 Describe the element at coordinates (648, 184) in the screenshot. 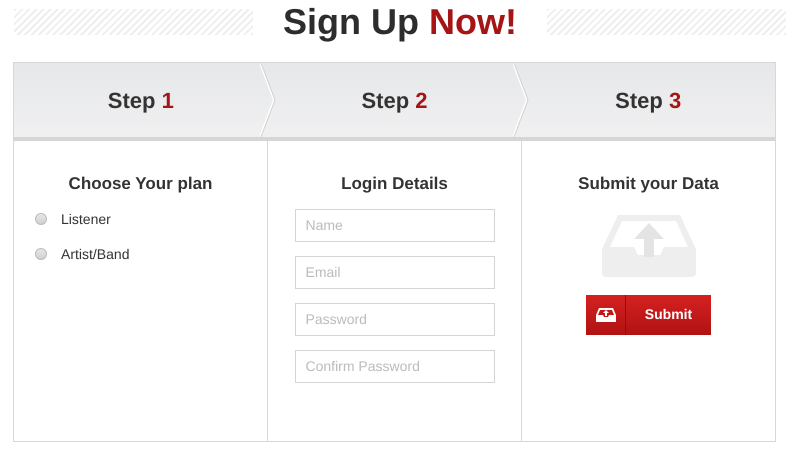

I see `section-heading: Submit your Data` at that location.